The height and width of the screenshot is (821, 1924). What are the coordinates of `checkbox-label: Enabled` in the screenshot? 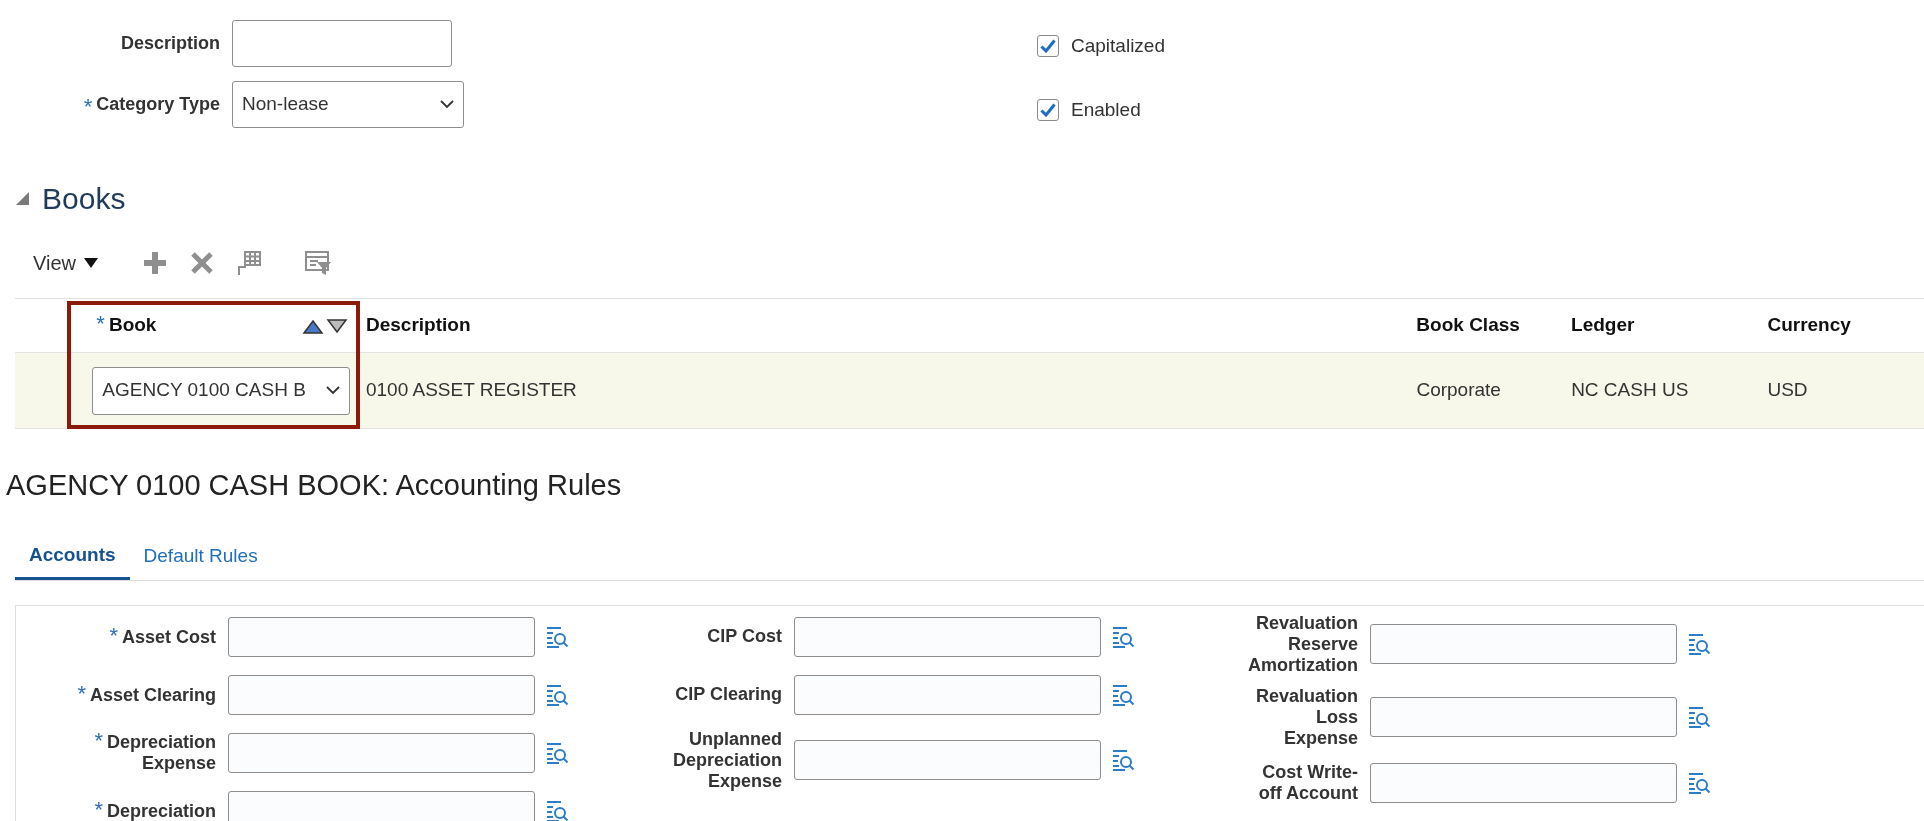 It's located at (1106, 109).